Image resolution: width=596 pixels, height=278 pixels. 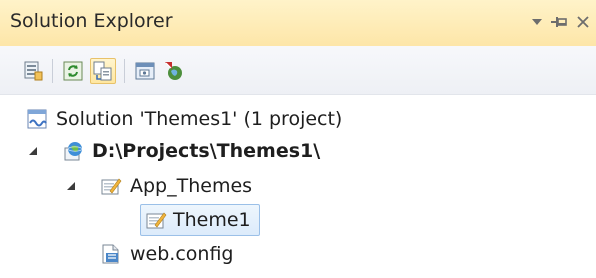 I want to click on config-file-icon, so click(x=111, y=254).